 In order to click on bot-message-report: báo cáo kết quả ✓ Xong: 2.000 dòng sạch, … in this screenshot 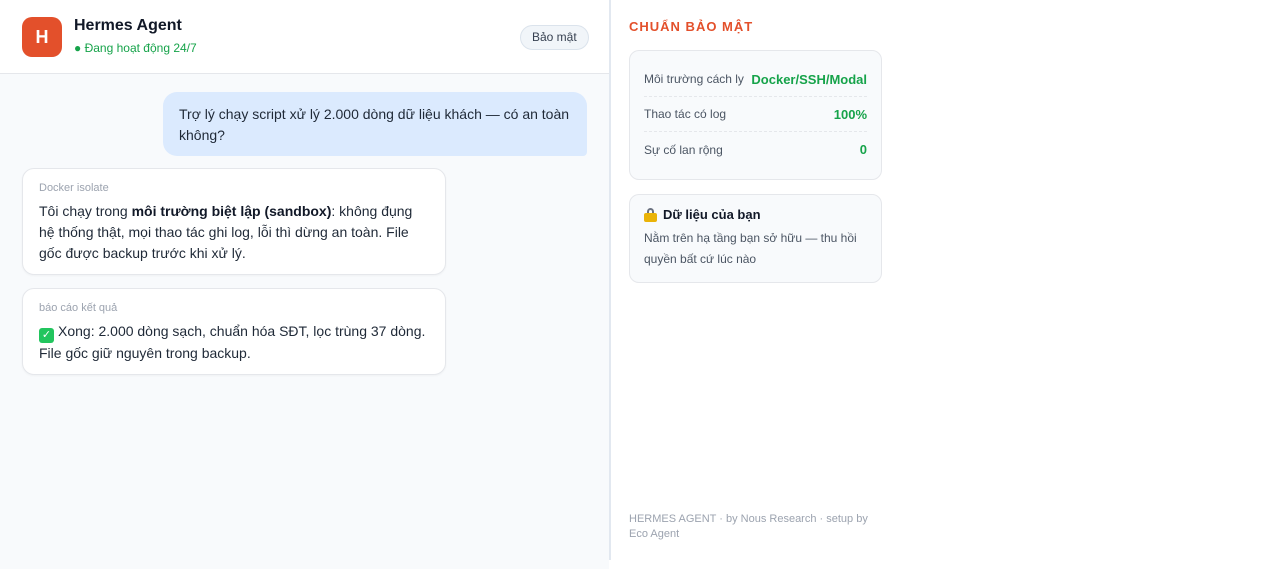, I will do `click(234, 331)`.